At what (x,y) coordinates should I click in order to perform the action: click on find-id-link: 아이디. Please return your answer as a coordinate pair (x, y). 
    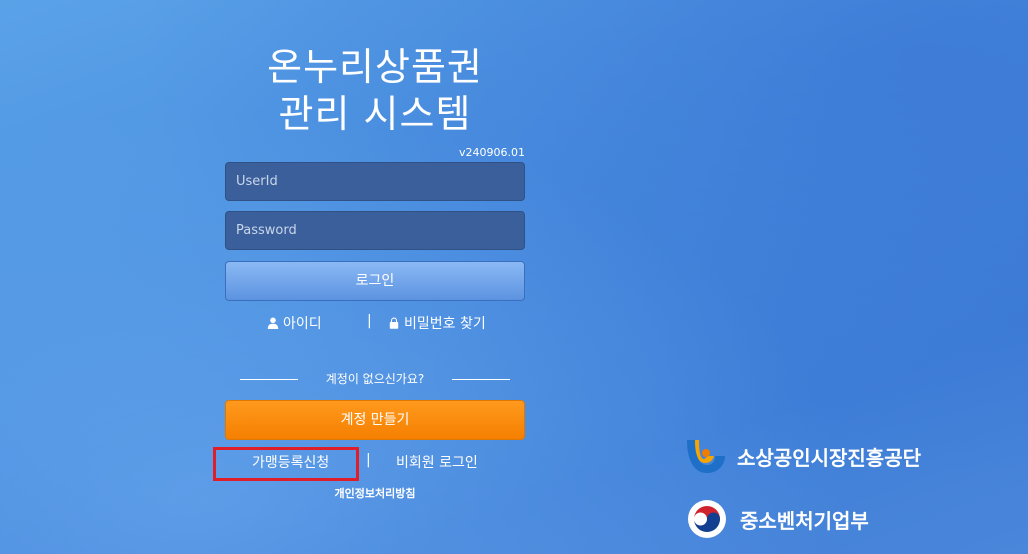
    Looking at the image, I should click on (294, 323).